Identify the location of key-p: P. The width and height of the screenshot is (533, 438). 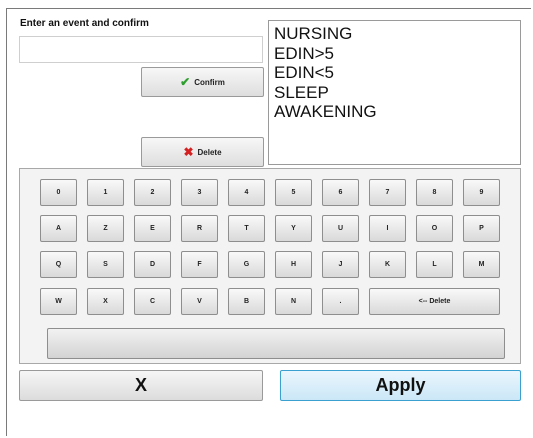
(481, 228).